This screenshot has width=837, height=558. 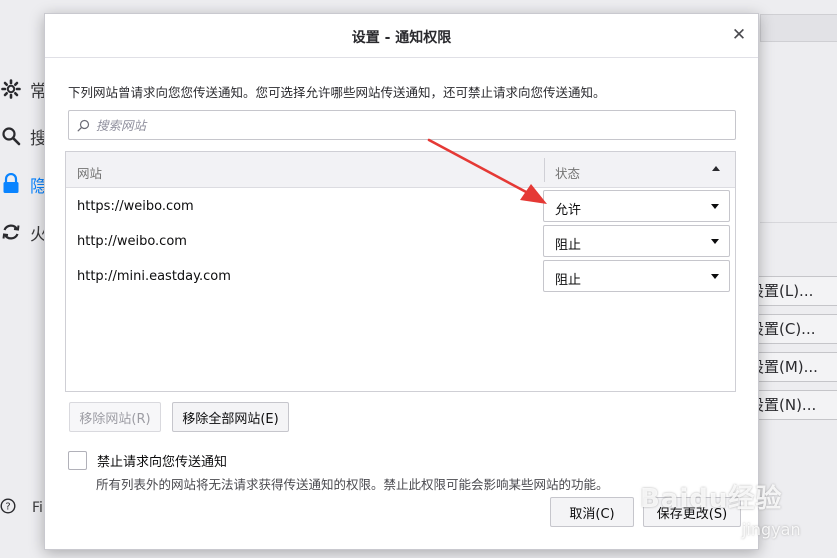 I want to click on lock-icon, so click(x=11, y=184).